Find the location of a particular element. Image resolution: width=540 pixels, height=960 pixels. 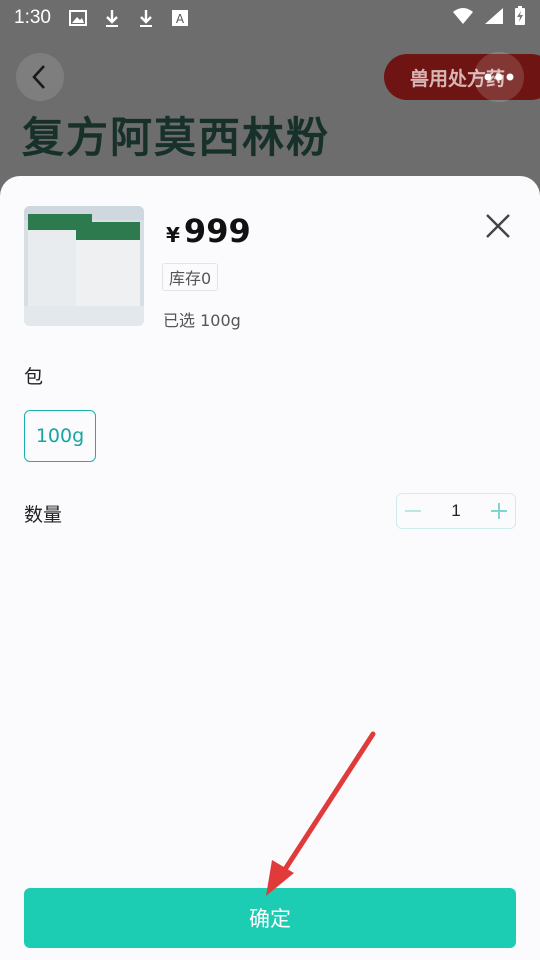

close-button is located at coordinates (498, 226).